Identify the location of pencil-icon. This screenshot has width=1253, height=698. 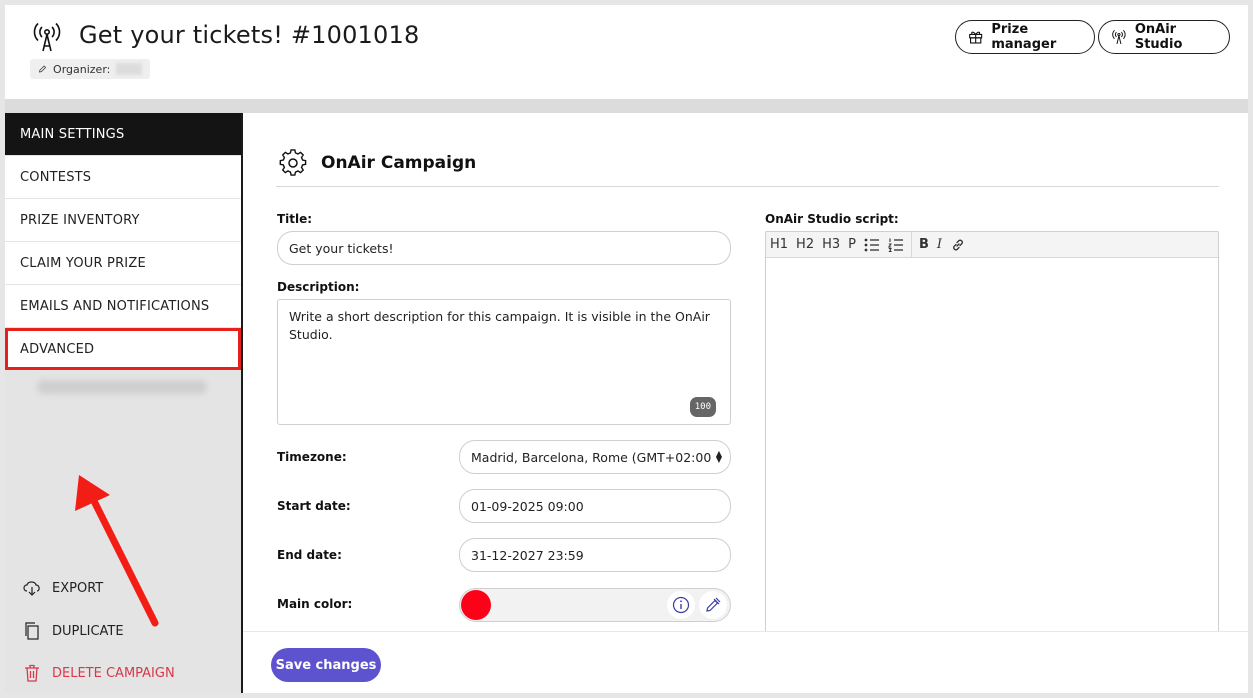
(43, 69).